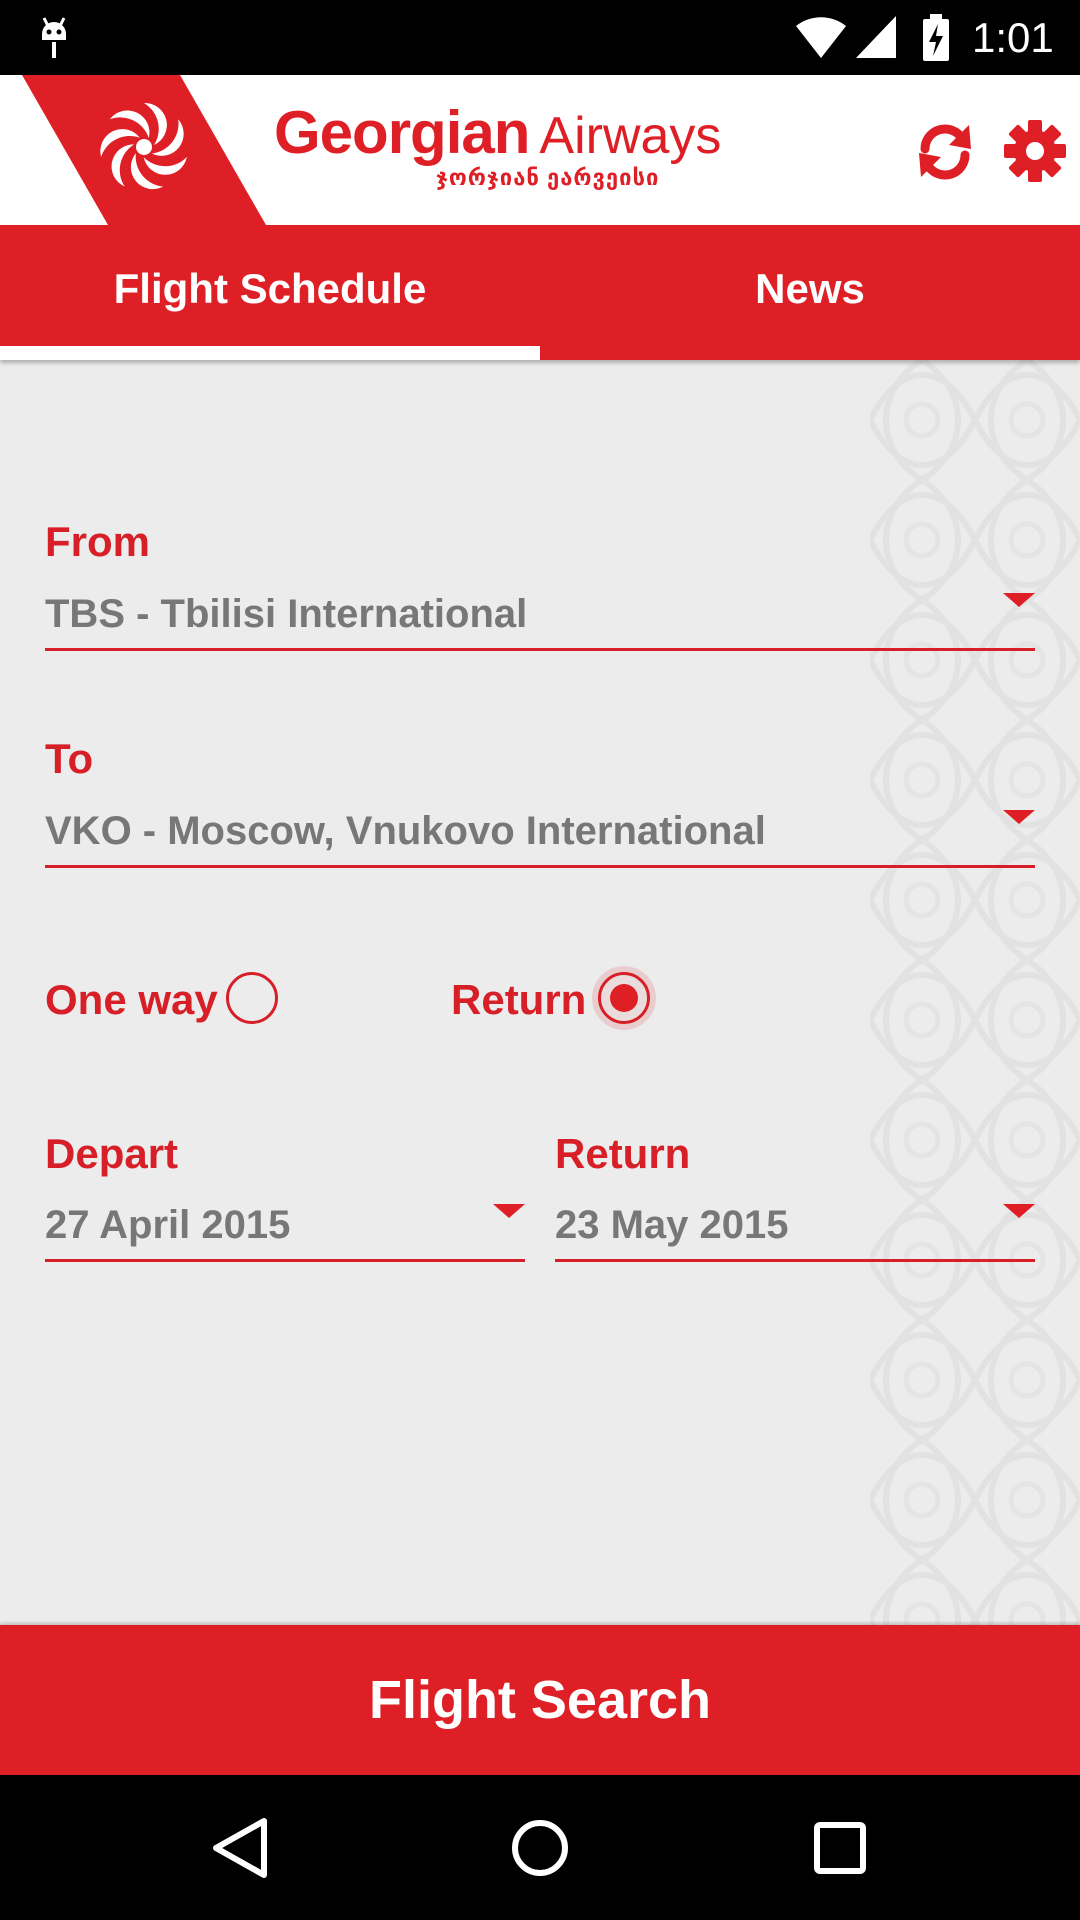  I want to click on app-header: Georgian Airways ჯორჯიან ეარვეისი, so click(540, 150).